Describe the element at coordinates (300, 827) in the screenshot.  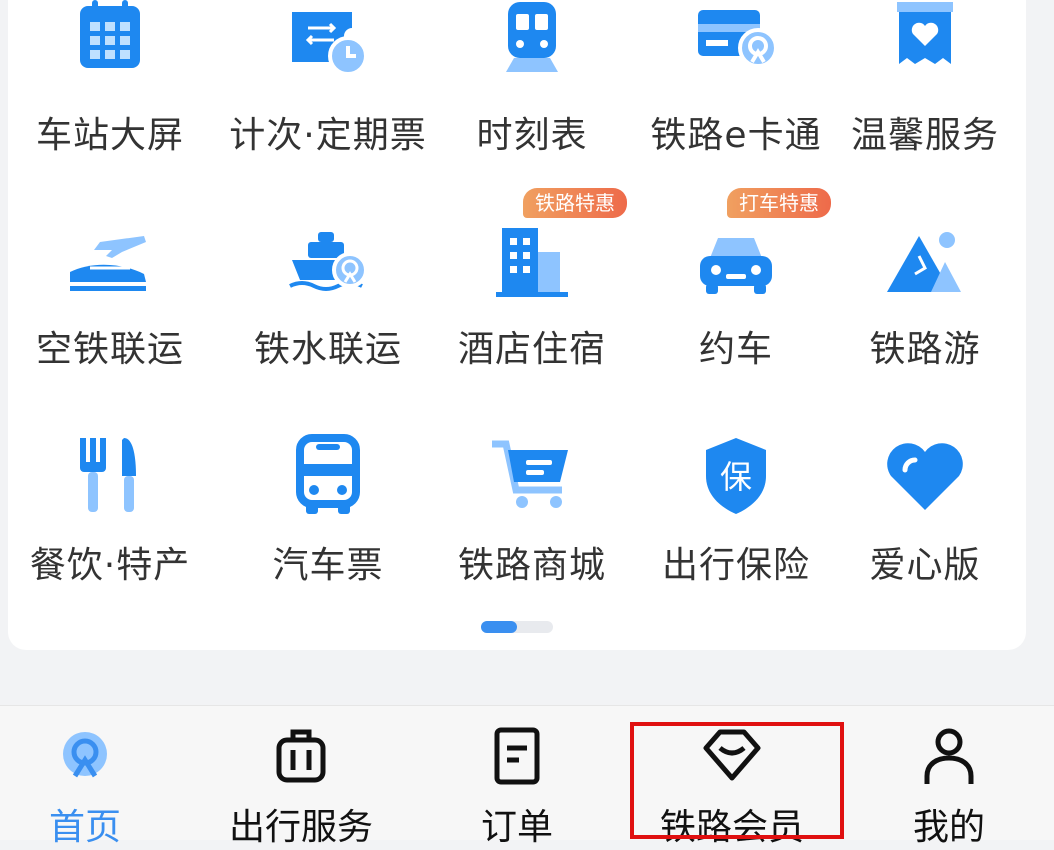
I see `tab-label: 出行服务` at that location.